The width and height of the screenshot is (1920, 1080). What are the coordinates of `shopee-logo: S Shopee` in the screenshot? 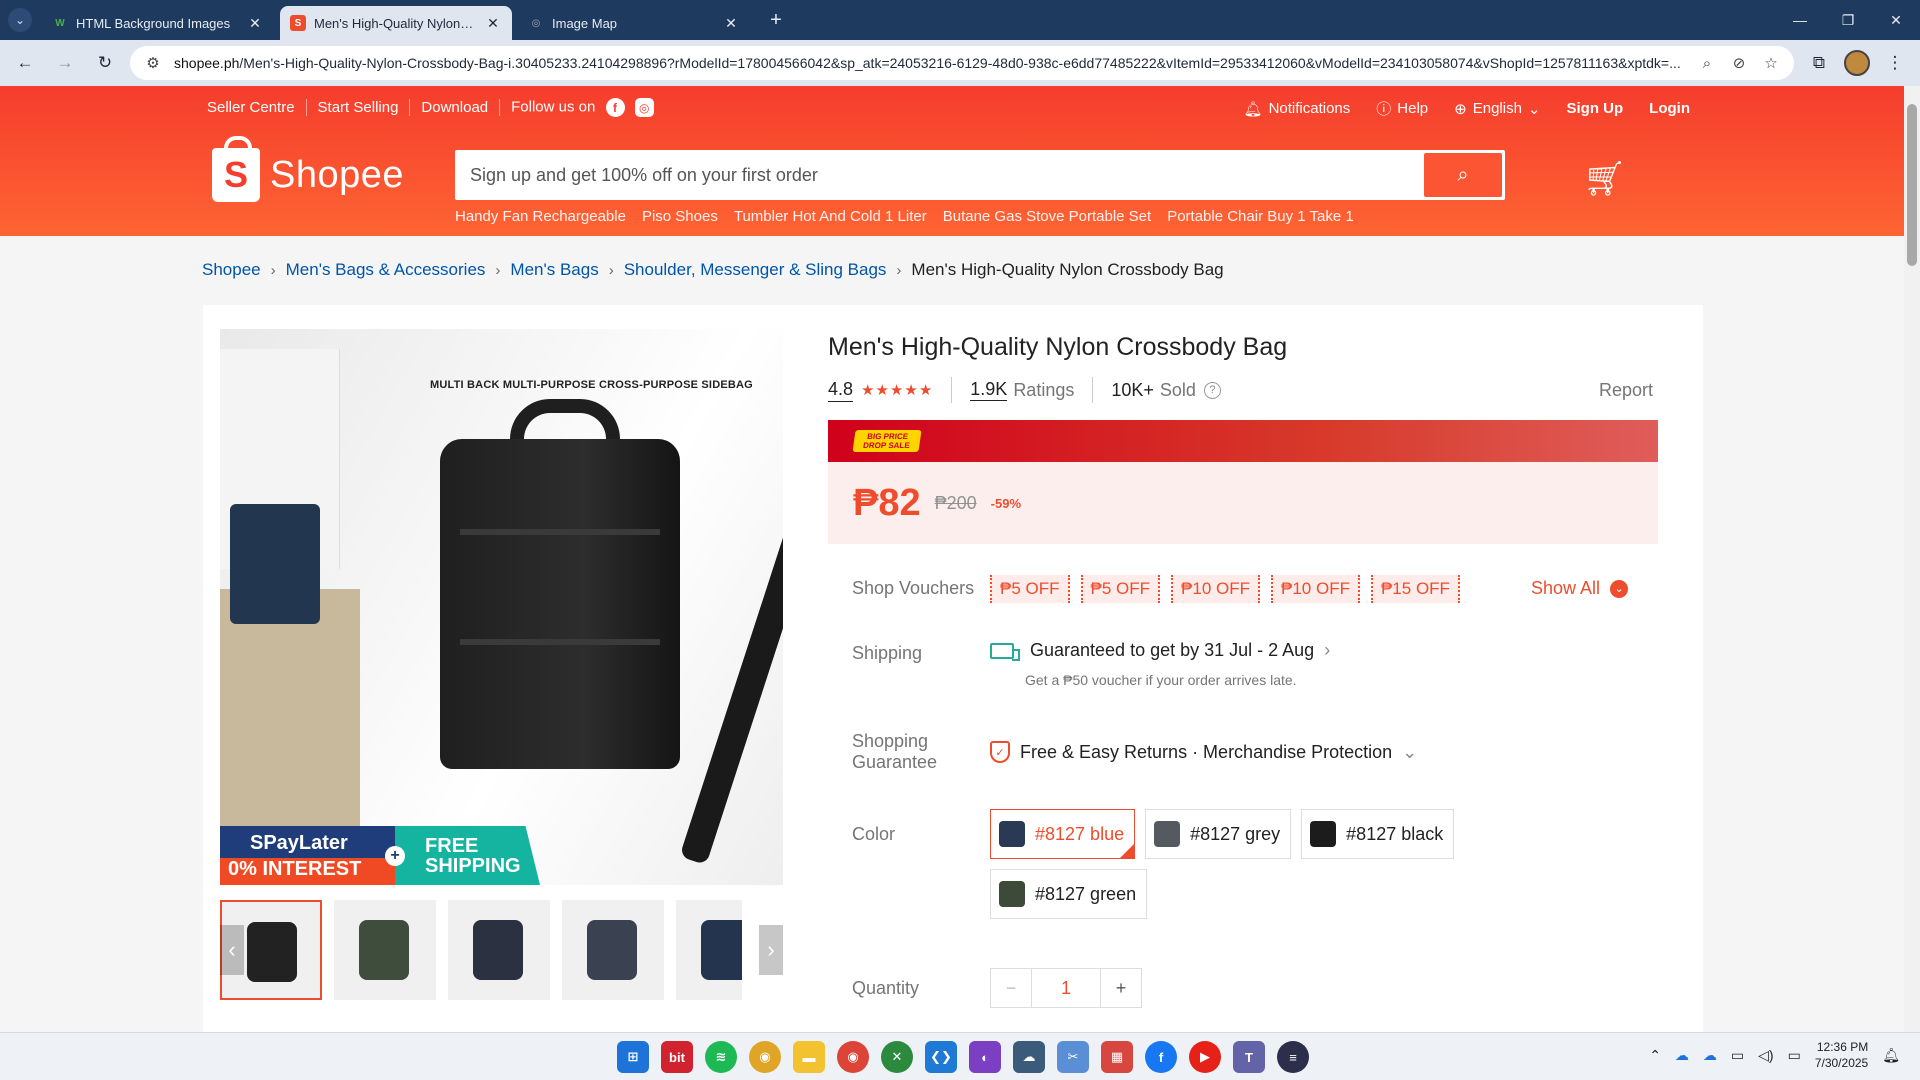 It's located at (308, 169).